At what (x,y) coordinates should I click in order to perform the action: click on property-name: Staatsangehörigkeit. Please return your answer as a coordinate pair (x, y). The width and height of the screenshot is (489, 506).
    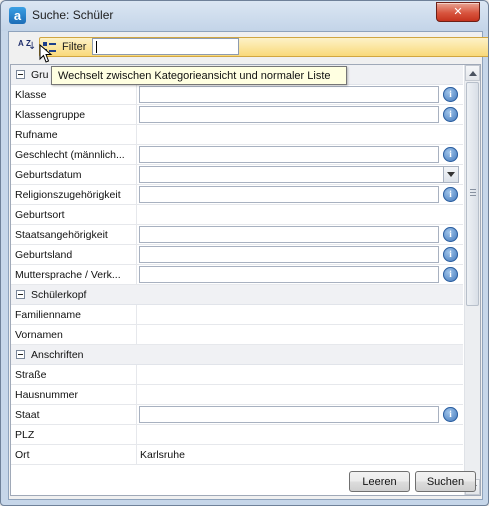
    Looking at the image, I should click on (74, 235).